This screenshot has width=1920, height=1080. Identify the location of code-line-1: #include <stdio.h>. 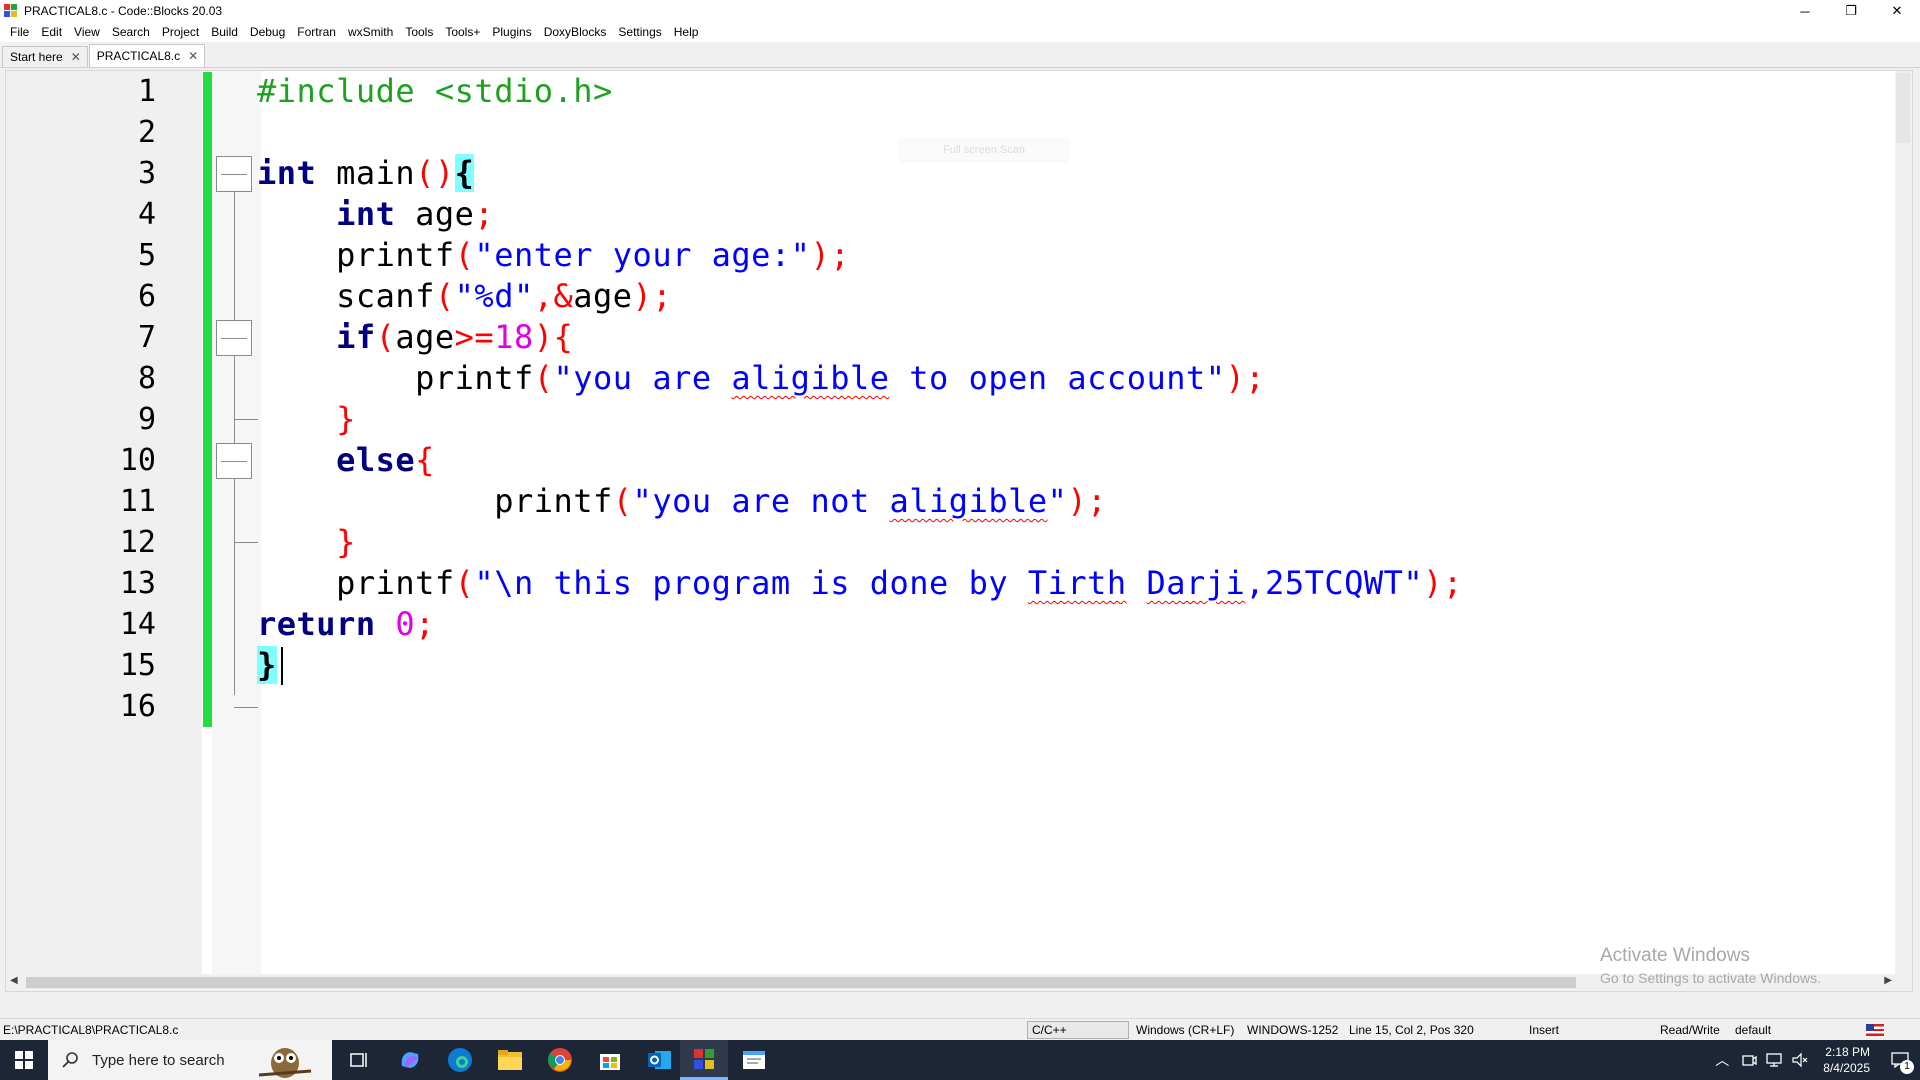
(435, 91).